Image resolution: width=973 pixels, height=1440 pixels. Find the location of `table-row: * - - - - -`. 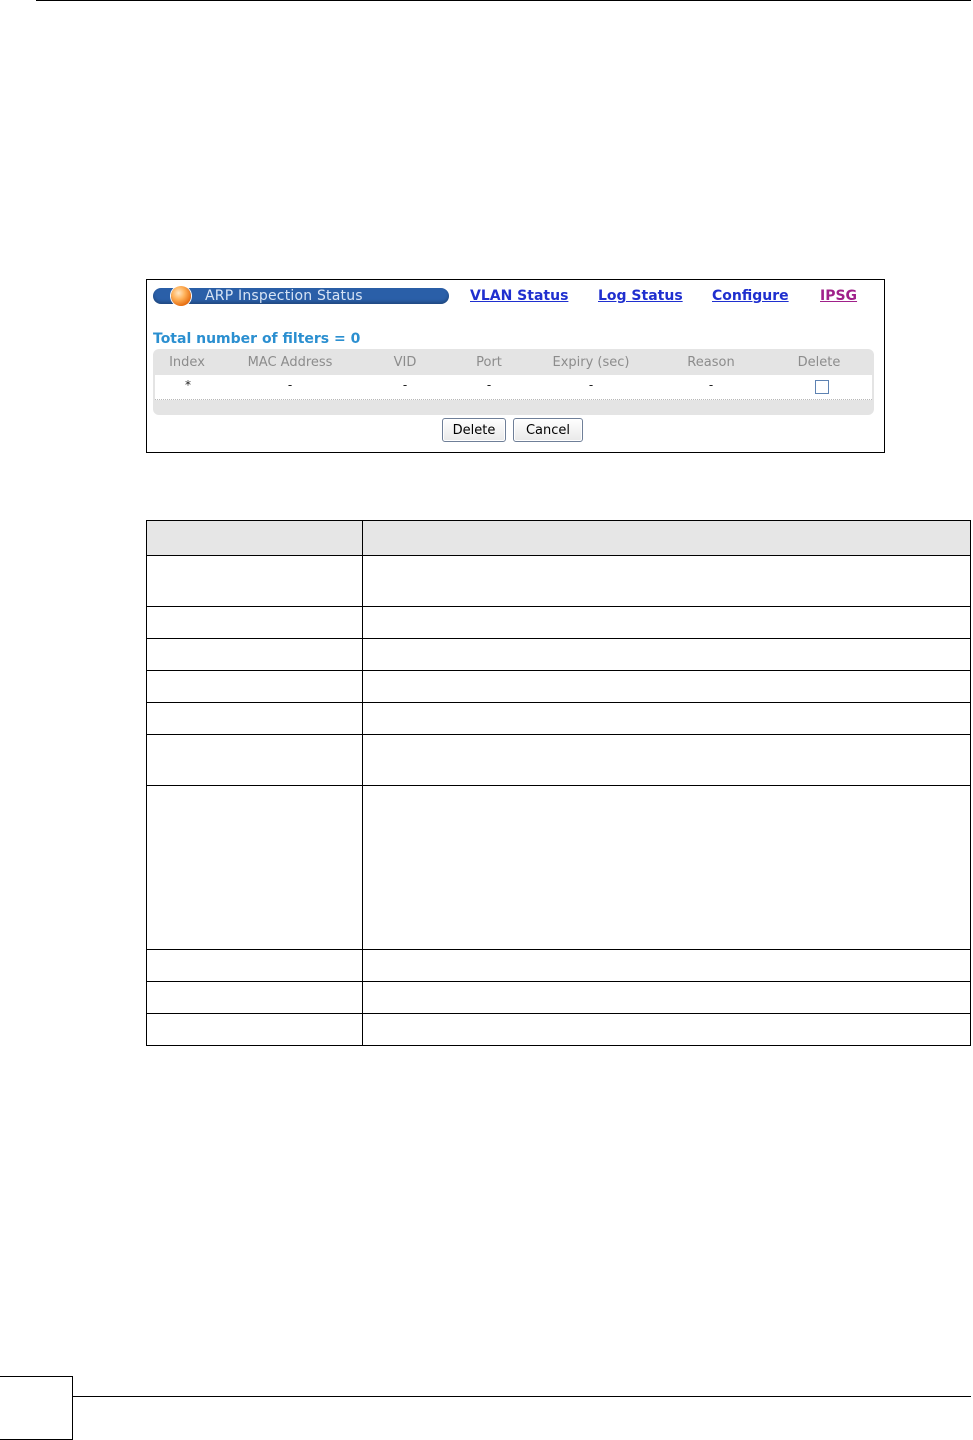

table-row: * - - - - - is located at coordinates (513, 387).